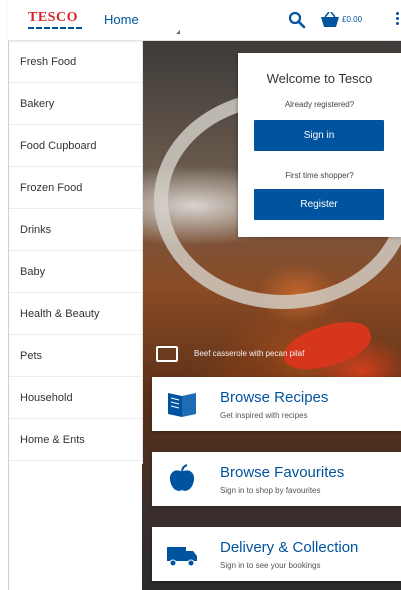  Describe the element at coordinates (297, 20) in the screenshot. I see `search-icon` at that location.